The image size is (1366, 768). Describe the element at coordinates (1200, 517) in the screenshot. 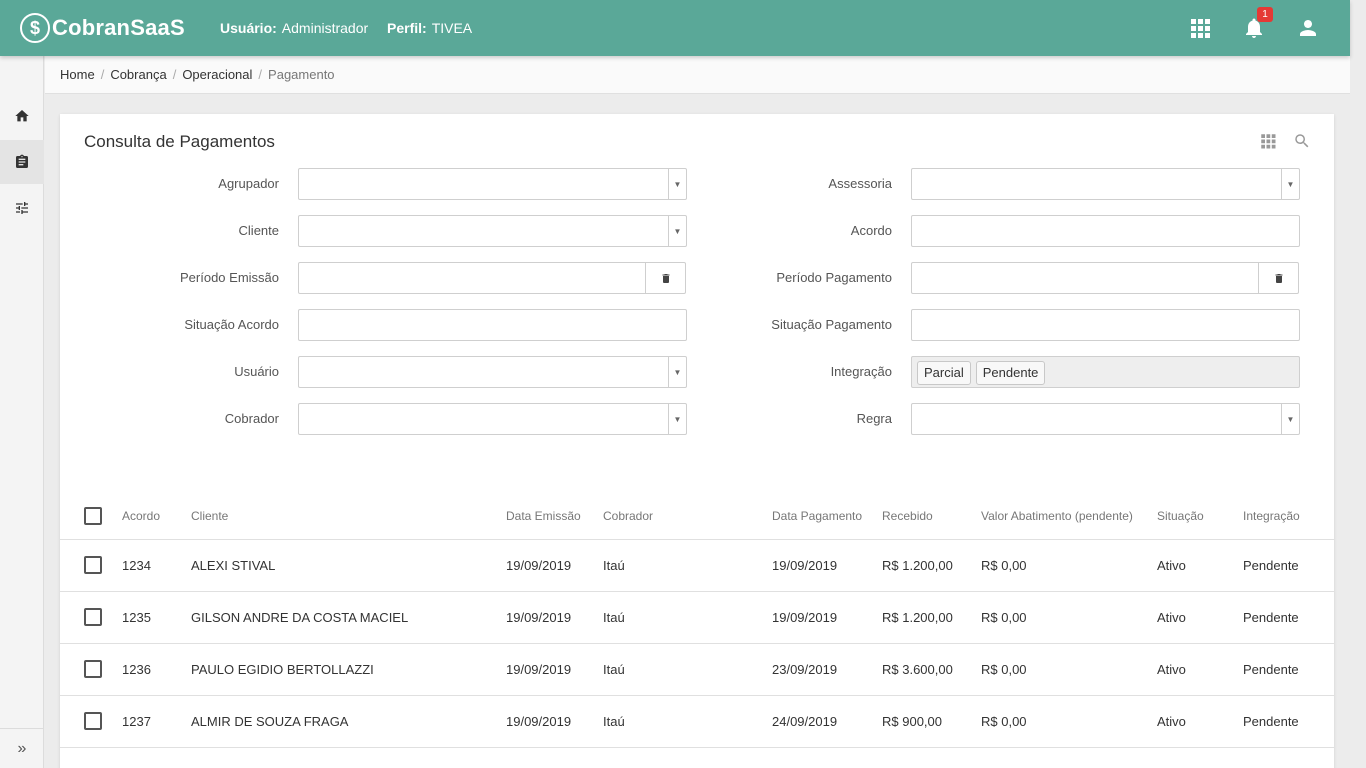

I see `column-header: Situação` at that location.